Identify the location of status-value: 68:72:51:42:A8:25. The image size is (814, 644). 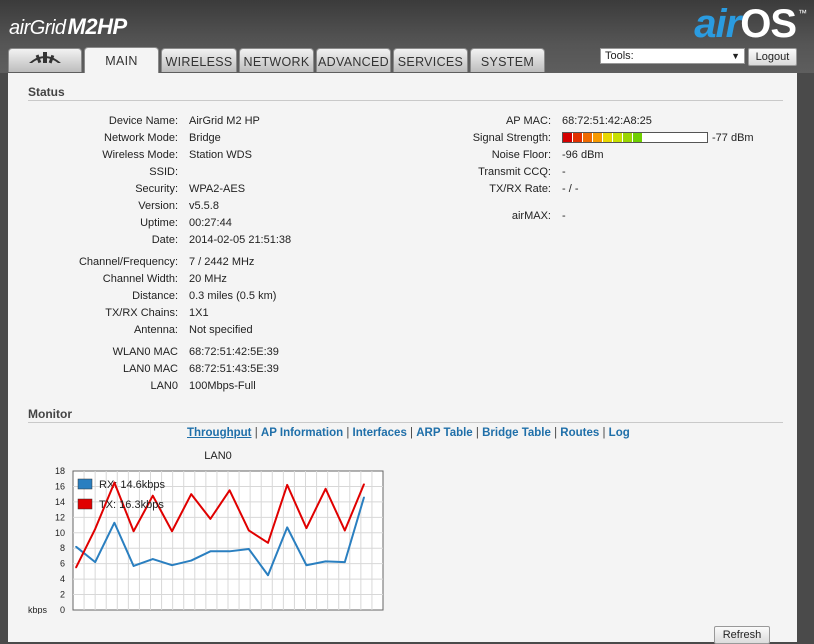
(607, 121).